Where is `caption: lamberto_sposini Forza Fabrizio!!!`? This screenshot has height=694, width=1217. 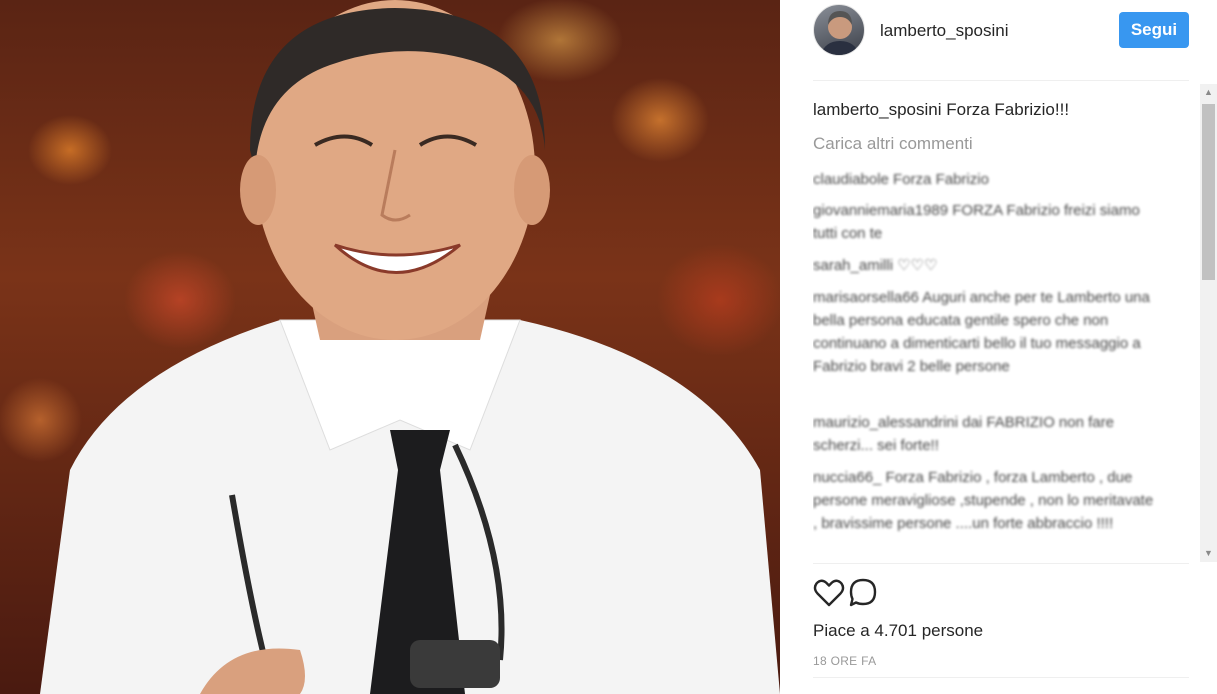 caption: lamberto_sposini Forza Fabrizio!!! is located at coordinates (941, 110).